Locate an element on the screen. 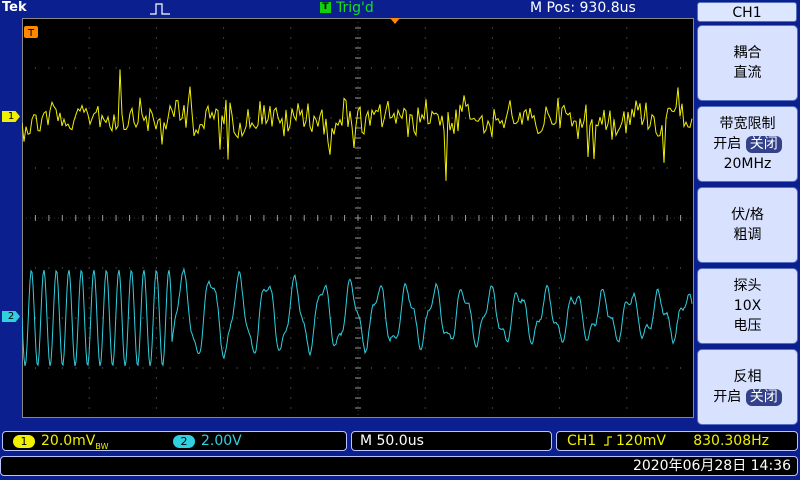 Image resolution: width=800 pixels, height=480 pixels. vertical-scale-box: 1 20.0mVBW 2 2.00V is located at coordinates (174, 441).